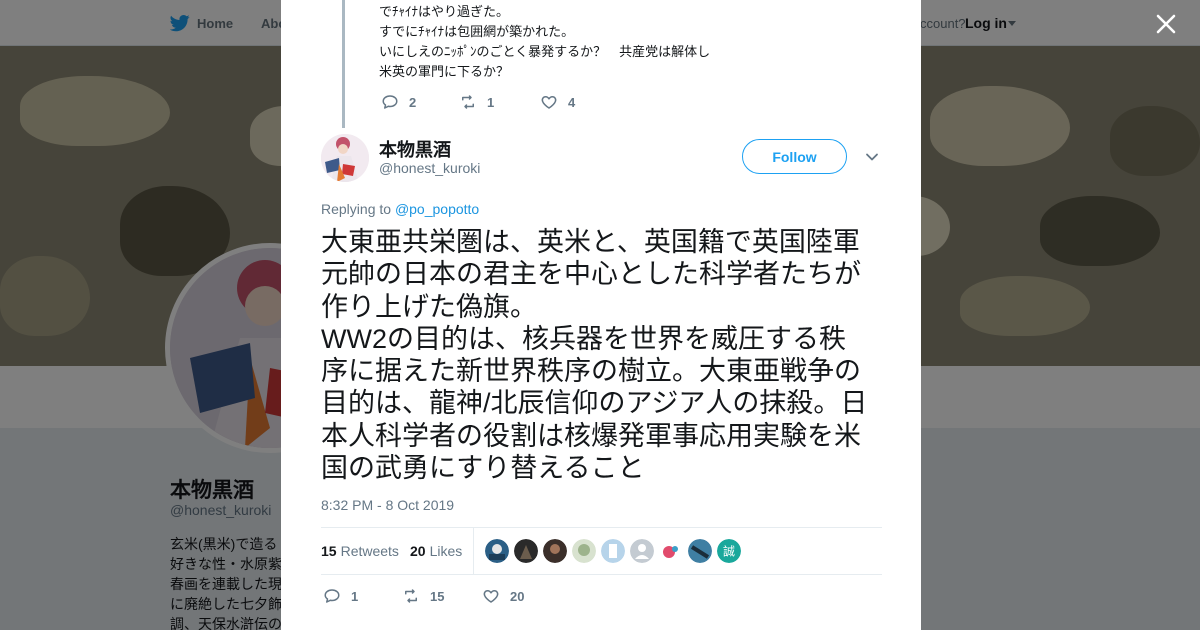 The height and width of the screenshot is (630, 1200). What do you see at coordinates (491, 102) in the screenshot?
I see `previous-retweet-count: 1` at bounding box center [491, 102].